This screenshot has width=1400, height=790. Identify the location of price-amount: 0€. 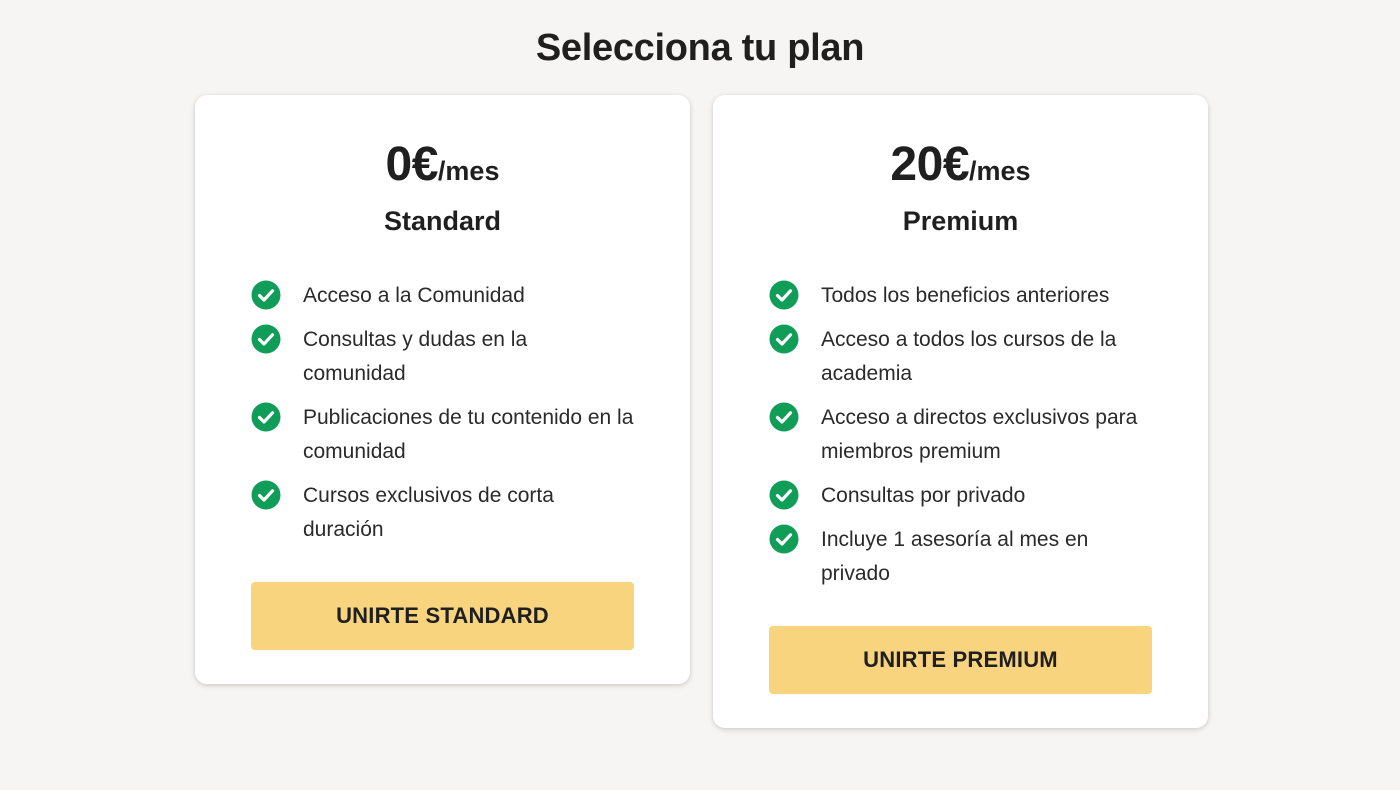
(412, 164).